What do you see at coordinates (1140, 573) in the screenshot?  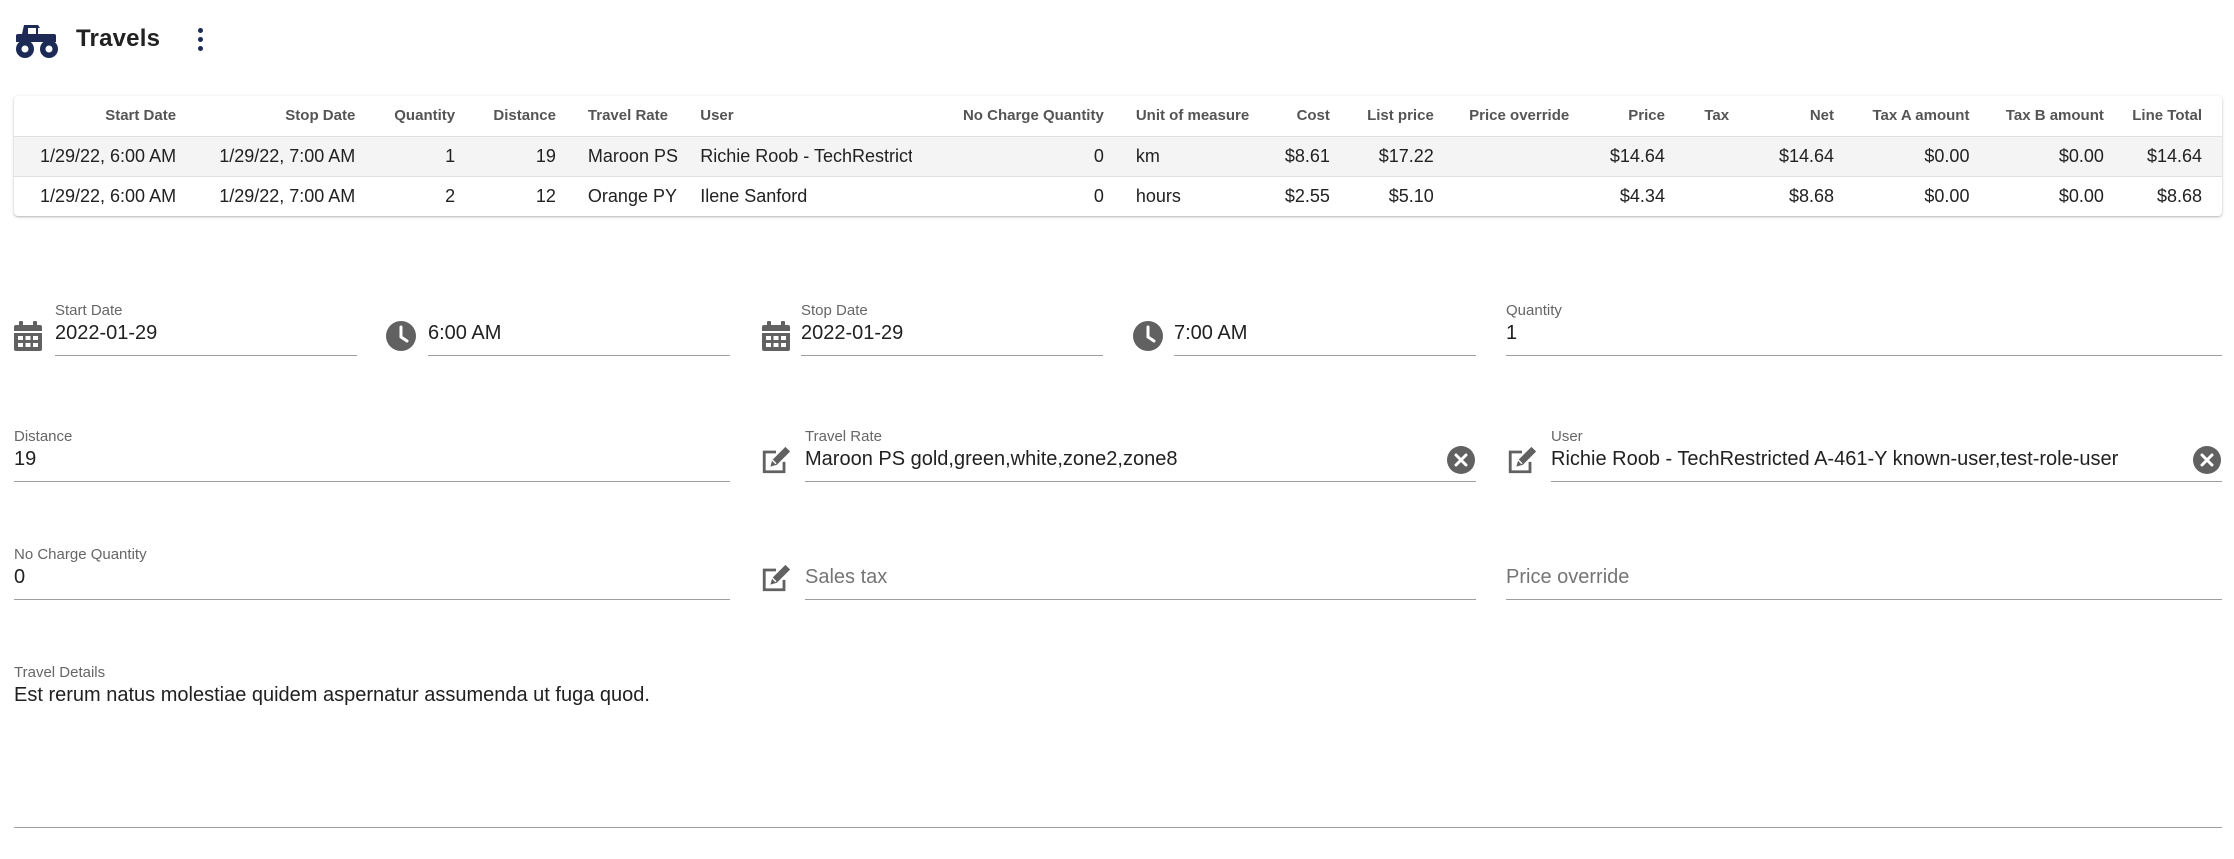 I see `sales-tax-field: Sales tax` at bounding box center [1140, 573].